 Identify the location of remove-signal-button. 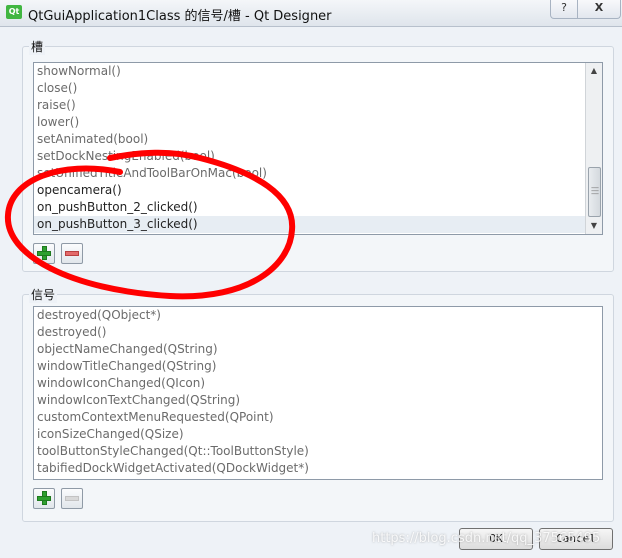
(72, 498).